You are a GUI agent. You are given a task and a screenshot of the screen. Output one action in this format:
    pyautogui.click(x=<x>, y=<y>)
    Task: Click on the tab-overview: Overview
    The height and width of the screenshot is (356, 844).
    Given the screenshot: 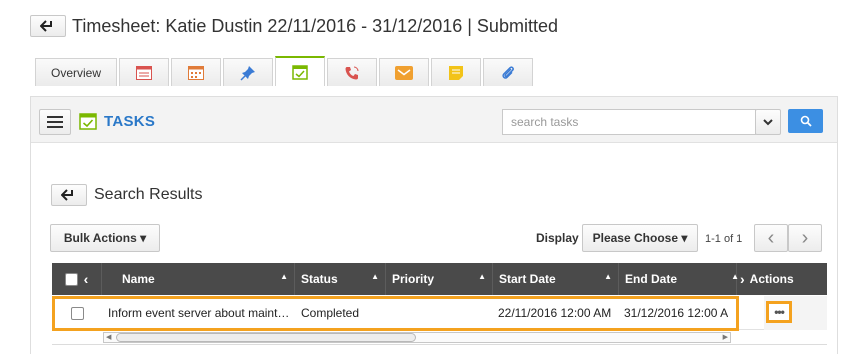 What is the action you would take?
    pyautogui.click(x=76, y=72)
    